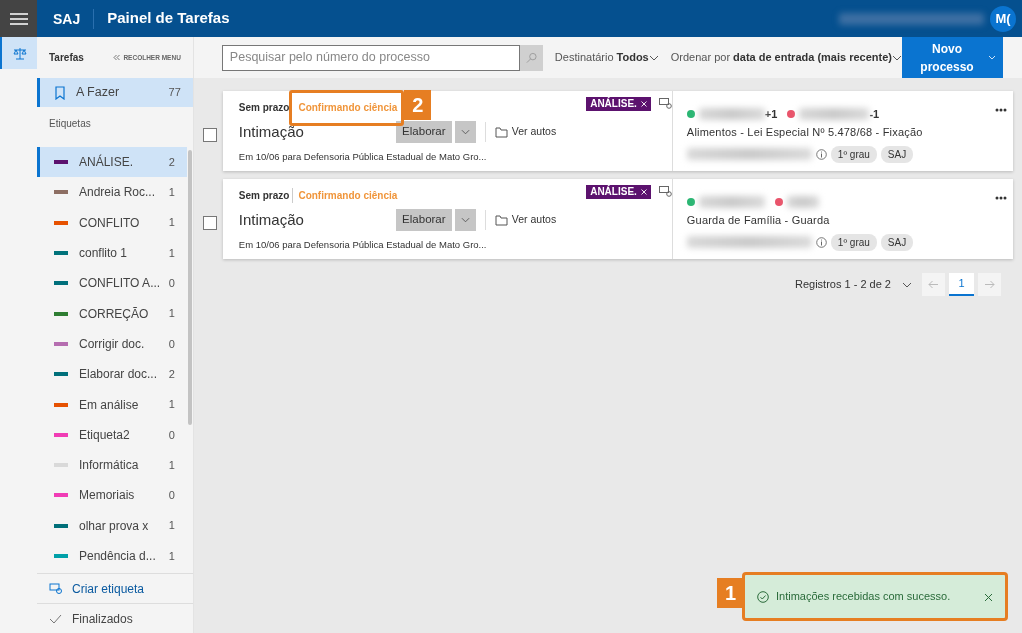 This screenshot has height=633, width=1022. What do you see at coordinates (115, 588) in the screenshot?
I see `create-label-button: Criar etiqueta` at bounding box center [115, 588].